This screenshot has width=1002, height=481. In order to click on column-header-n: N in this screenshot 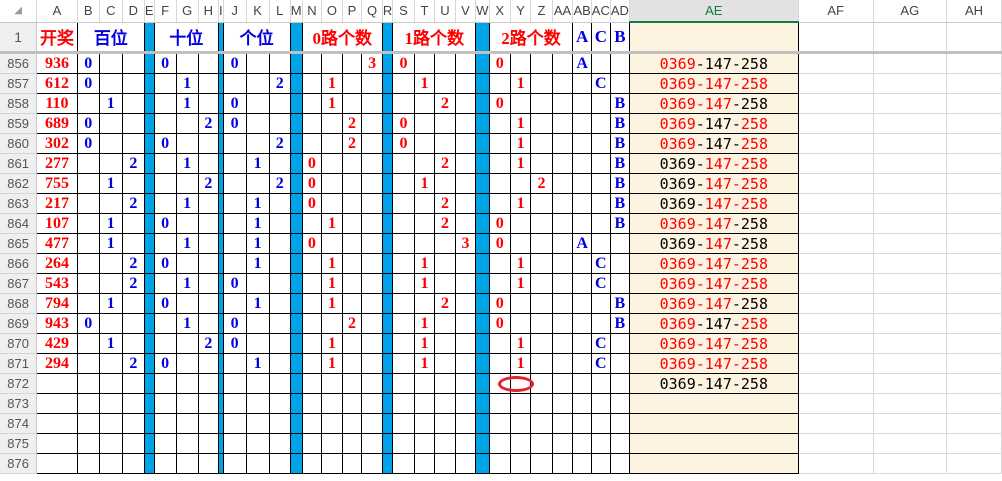, I will do `click(312, 11)`.